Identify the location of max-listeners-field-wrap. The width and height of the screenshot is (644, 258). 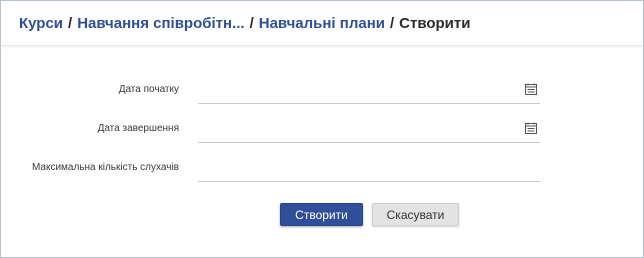
(369, 170).